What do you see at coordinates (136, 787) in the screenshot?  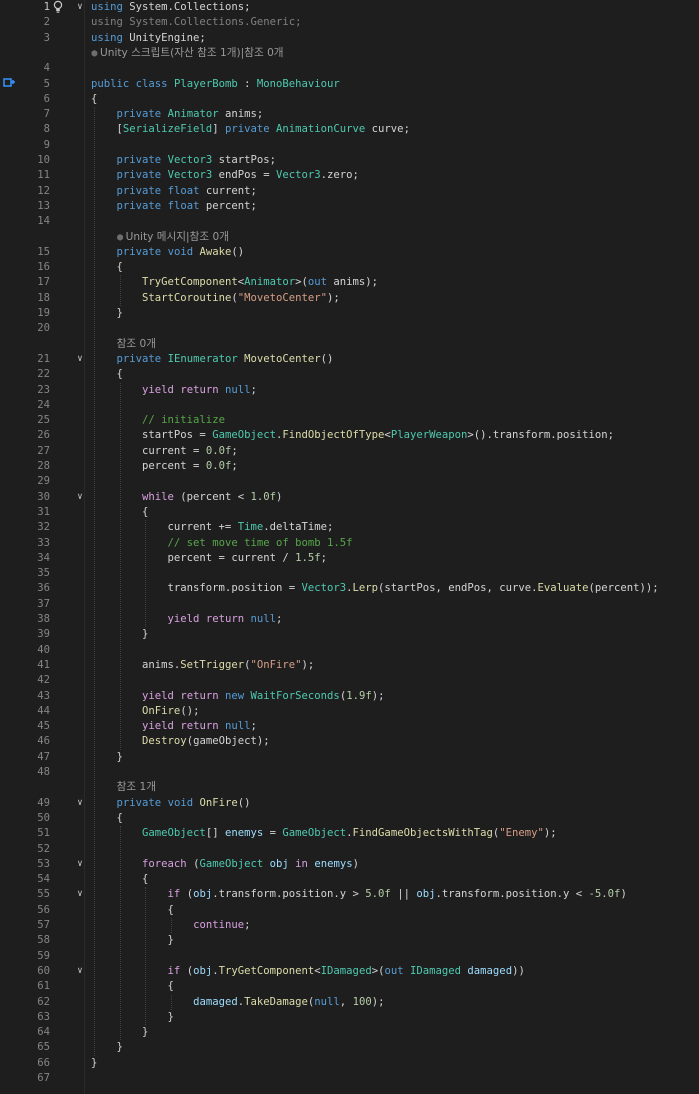 I see `codelens-text: 참조 1개` at bounding box center [136, 787].